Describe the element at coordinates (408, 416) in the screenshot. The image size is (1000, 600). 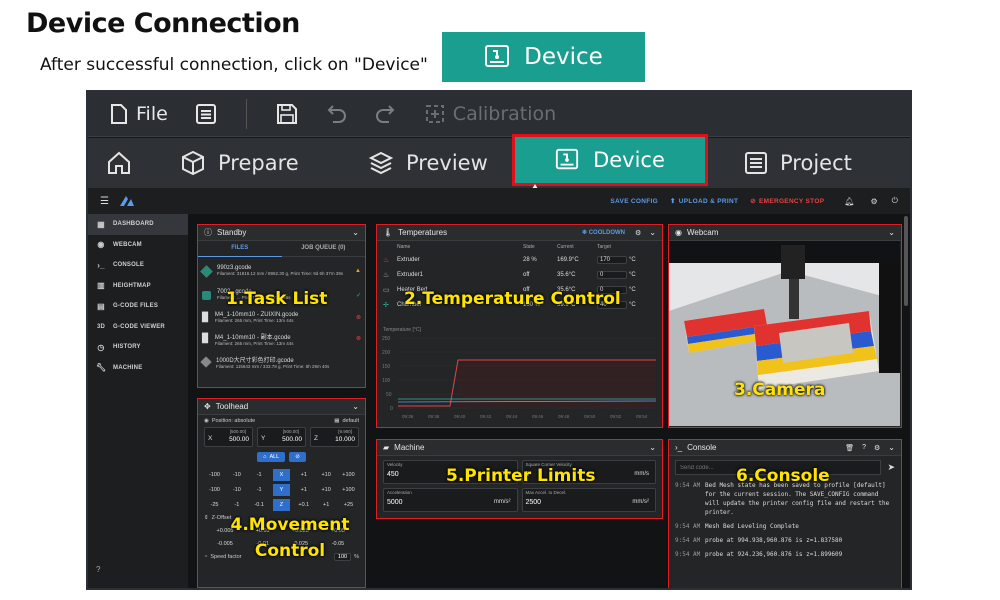
I see `x-tick: 09:36` at that location.